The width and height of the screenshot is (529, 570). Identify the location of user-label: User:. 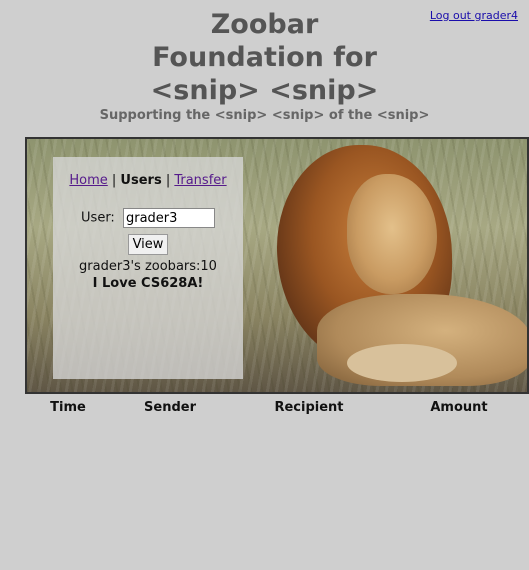
(98, 218).